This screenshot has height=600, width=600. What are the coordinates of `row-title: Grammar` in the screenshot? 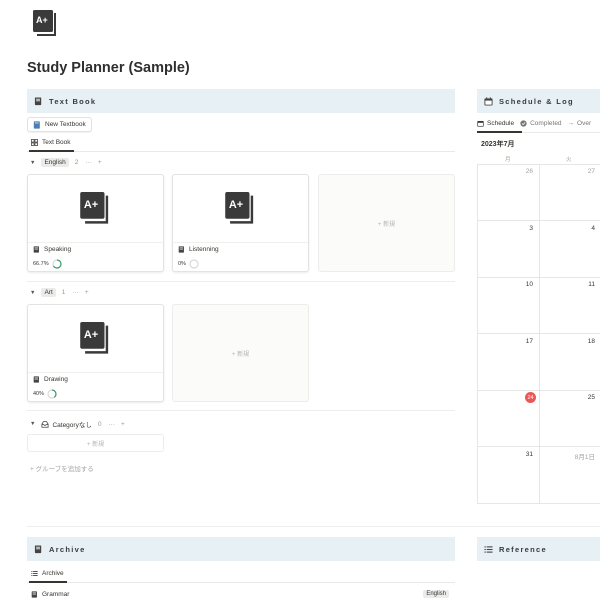 It's located at (50, 594).